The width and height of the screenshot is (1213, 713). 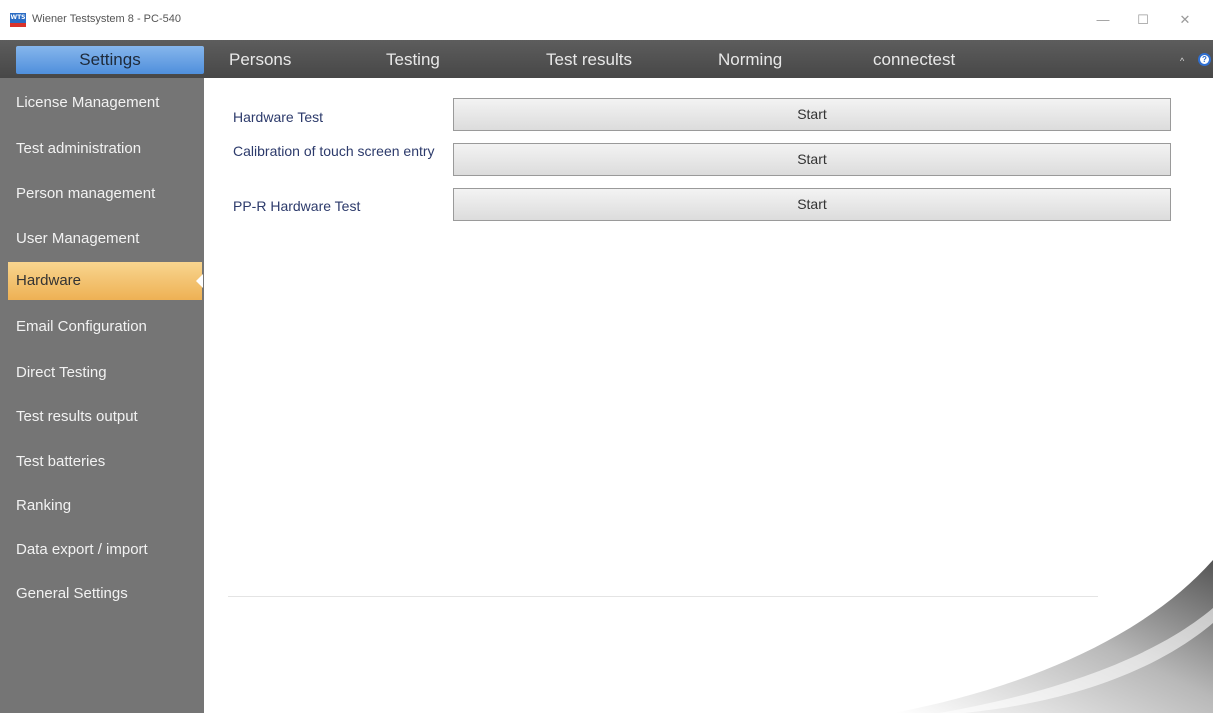 I want to click on tab-test-results: Test results, so click(x=589, y=60).